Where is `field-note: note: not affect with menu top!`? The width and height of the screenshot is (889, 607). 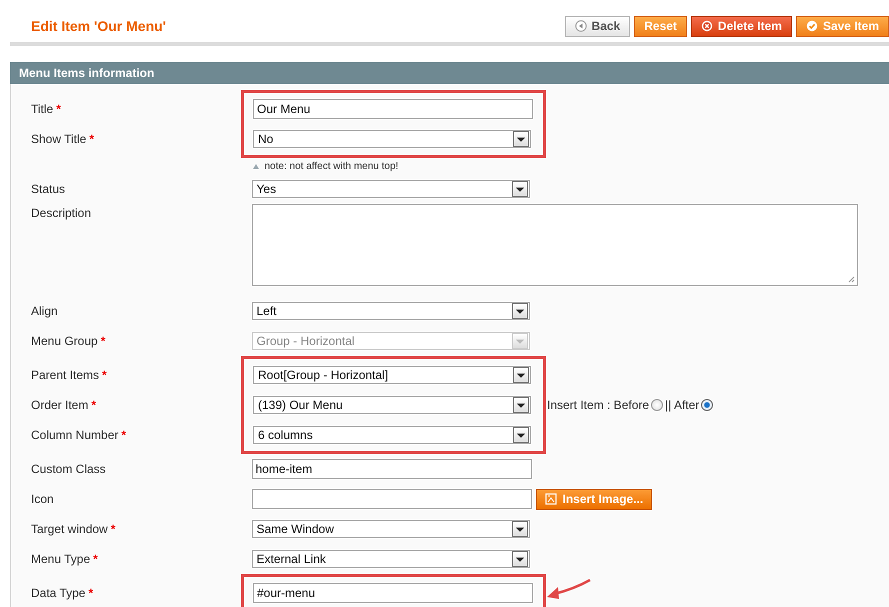
field-note: note: not affect with menu top! is located at coordinates (331, 166).